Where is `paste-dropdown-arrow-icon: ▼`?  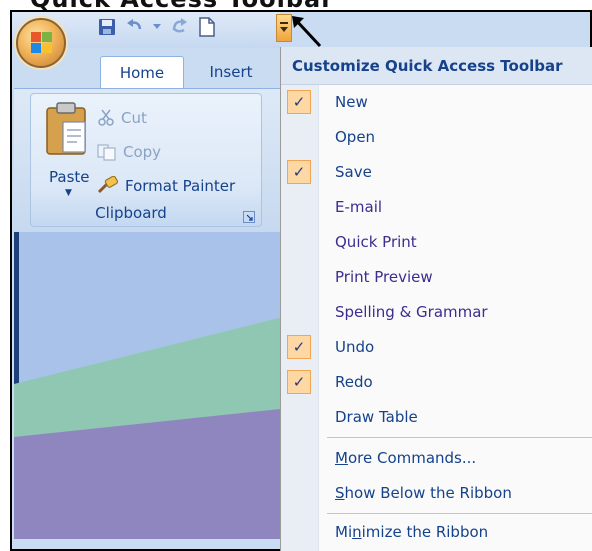
paste-dropdown-arrow-icon: ▼ is located at coordinates (68, 193).